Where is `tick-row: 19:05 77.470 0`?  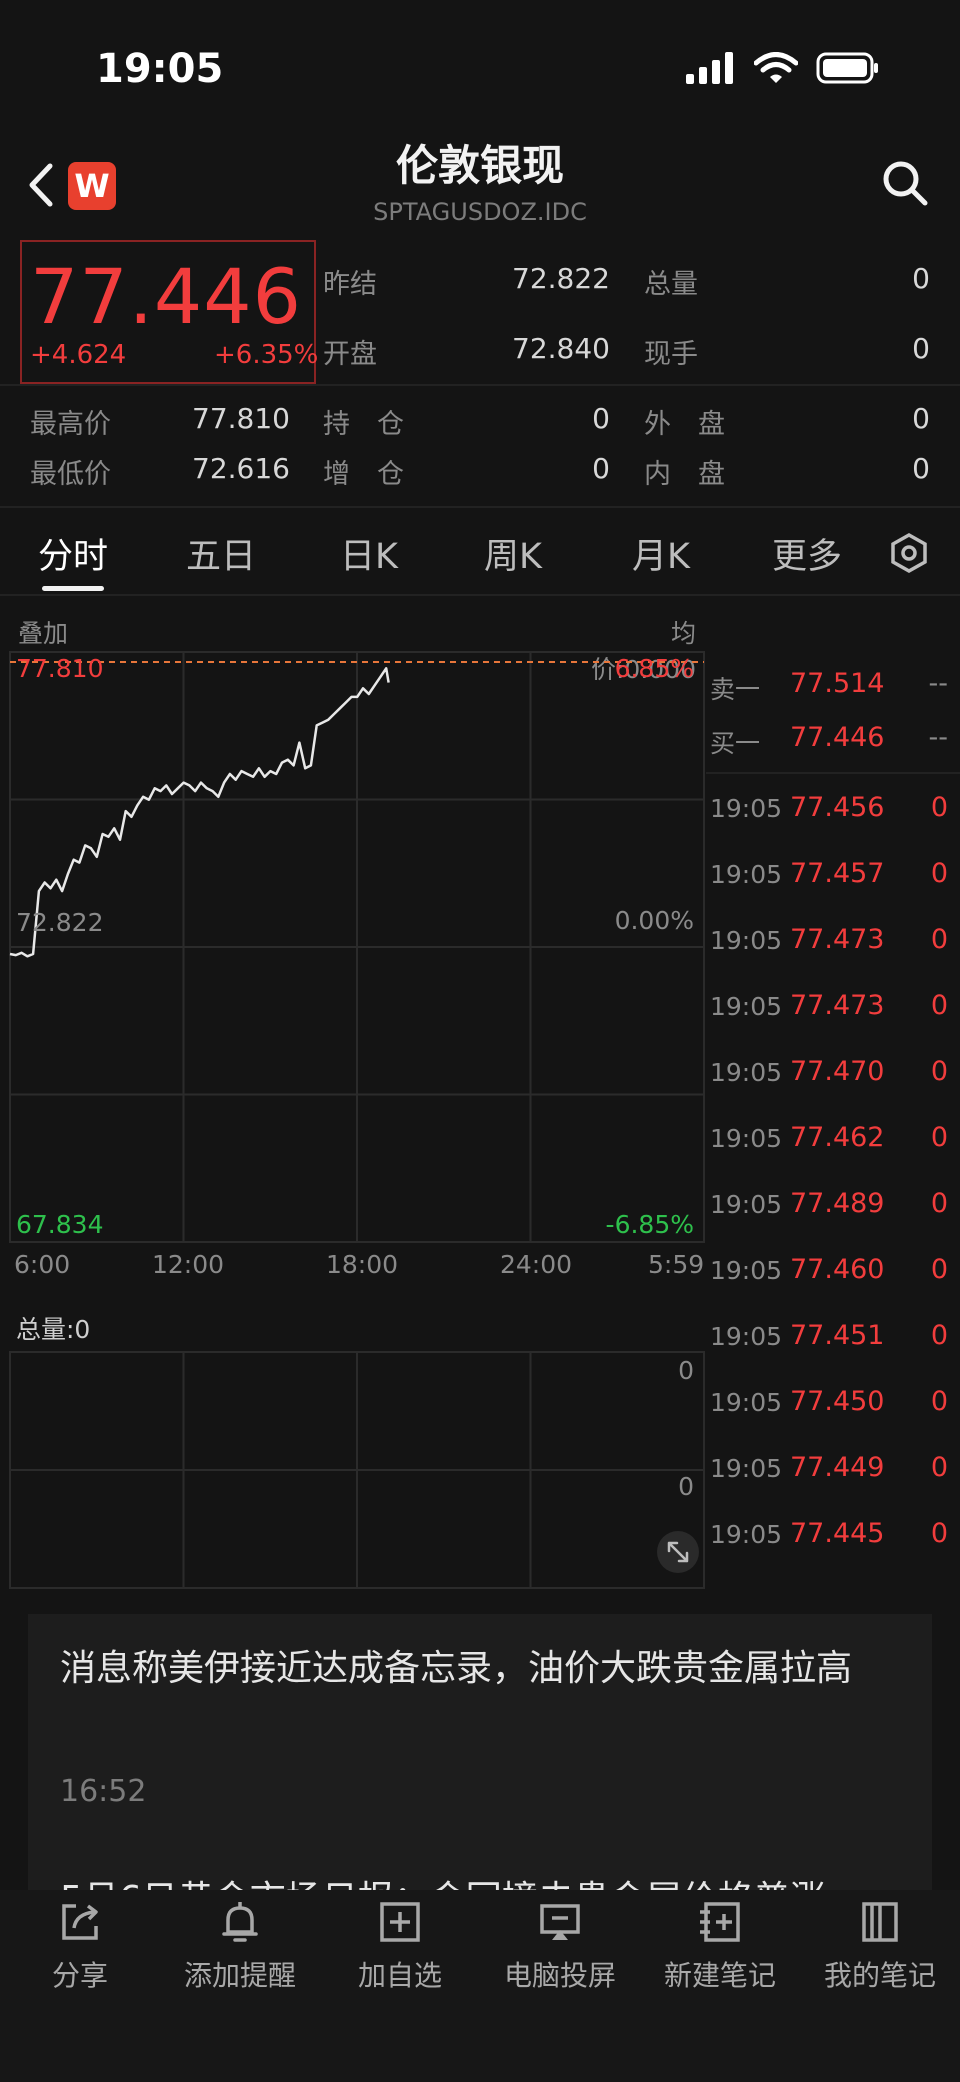 tick-row: 19:05 77.470 0 is located at coordinates (830, 1072).